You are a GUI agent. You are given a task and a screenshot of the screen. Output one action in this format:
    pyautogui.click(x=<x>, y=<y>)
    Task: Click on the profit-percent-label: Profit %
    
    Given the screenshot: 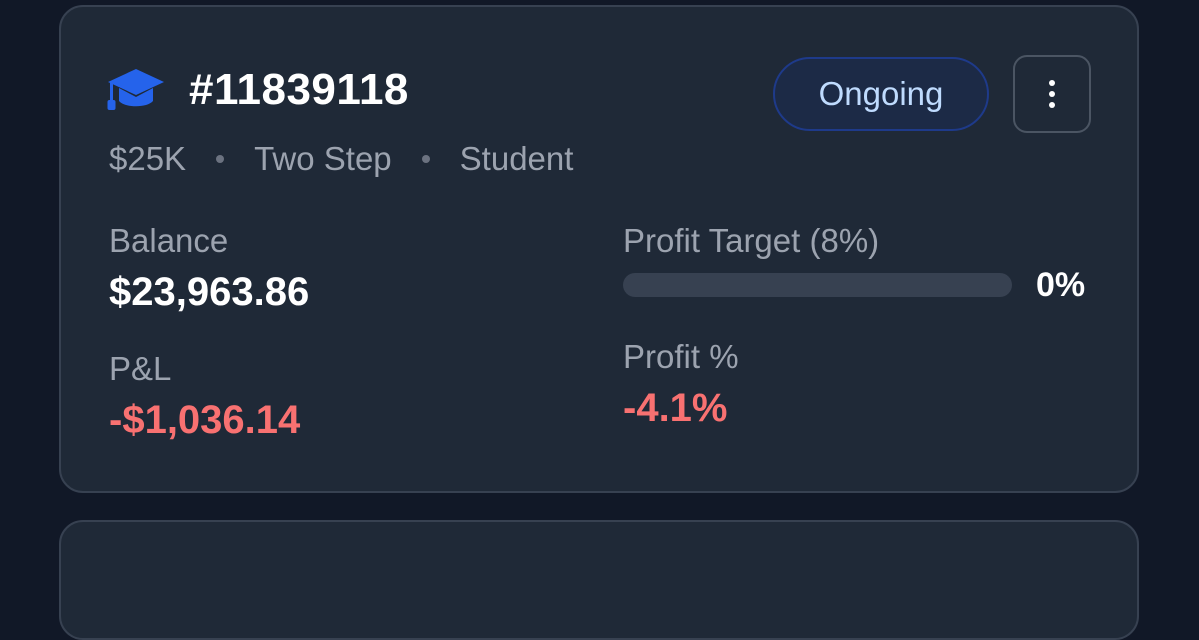 What is the action you would take?
    pyautogui.click(x=681, y=356)
    